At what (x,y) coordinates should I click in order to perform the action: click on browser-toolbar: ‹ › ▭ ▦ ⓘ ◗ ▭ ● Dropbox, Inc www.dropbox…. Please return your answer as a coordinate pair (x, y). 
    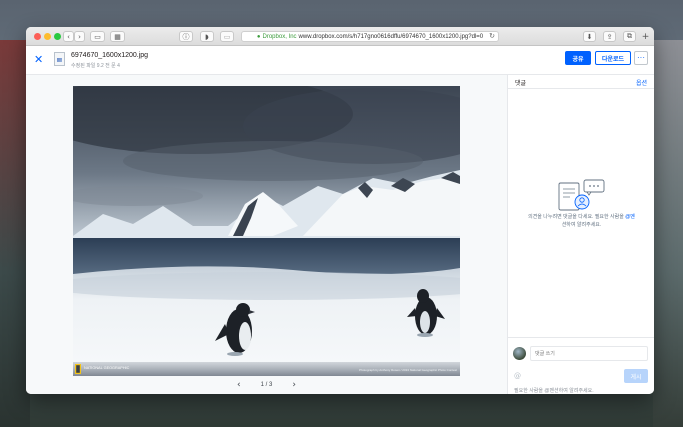
    Looking at the image, I should click on (340, 36).